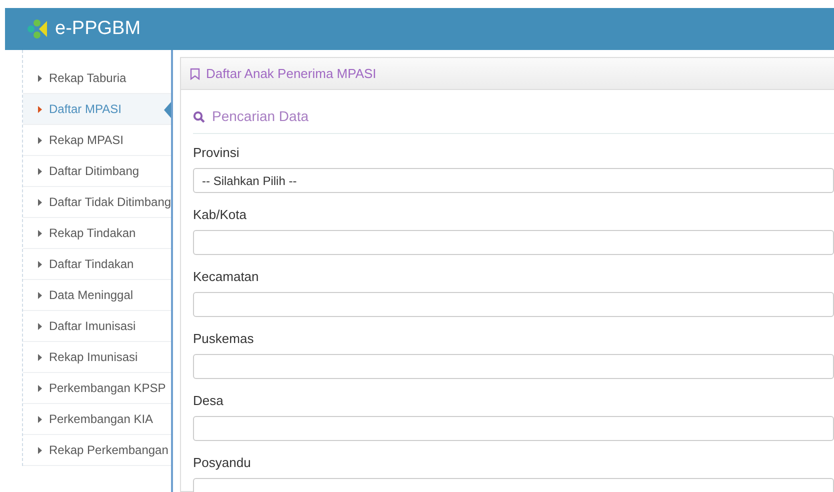 The height and width of the screenshot is (492, 834). Describe the element at coordinates (195, 74) in the screenshot. I see `bookmark-icon` at that location.